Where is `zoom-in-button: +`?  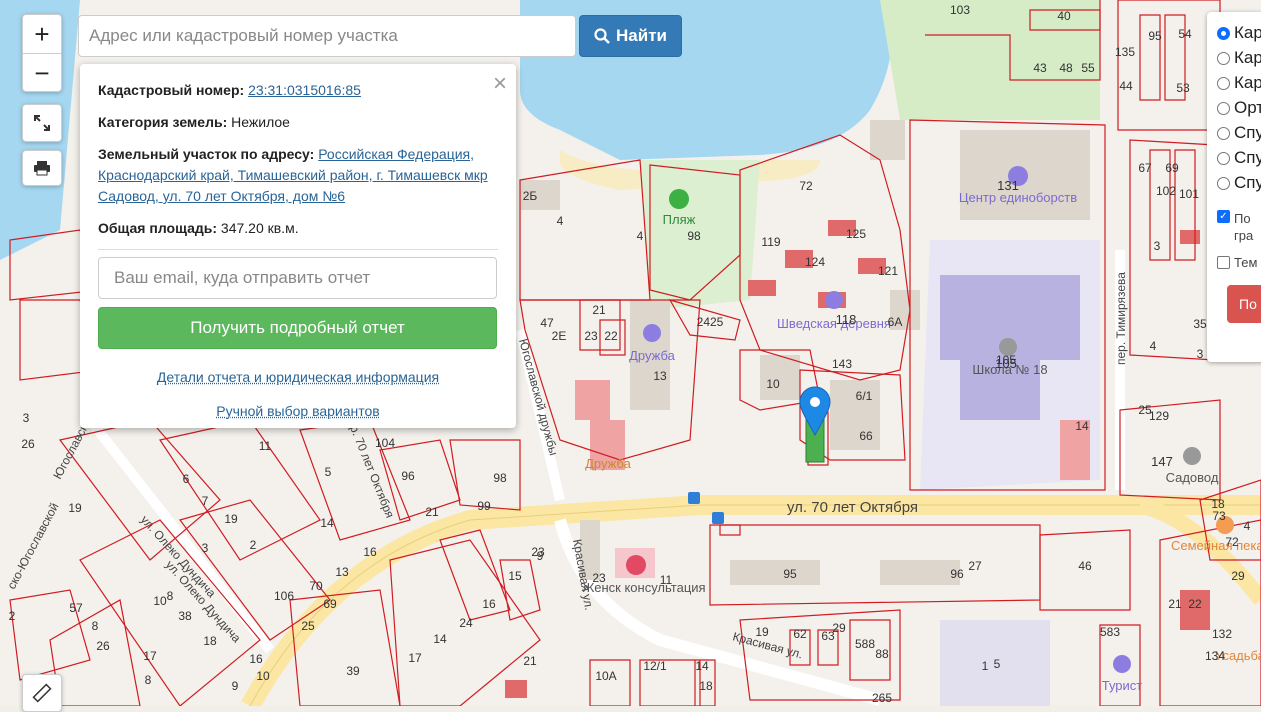 zoom-in-button: + is located at coordinates (42, 34).